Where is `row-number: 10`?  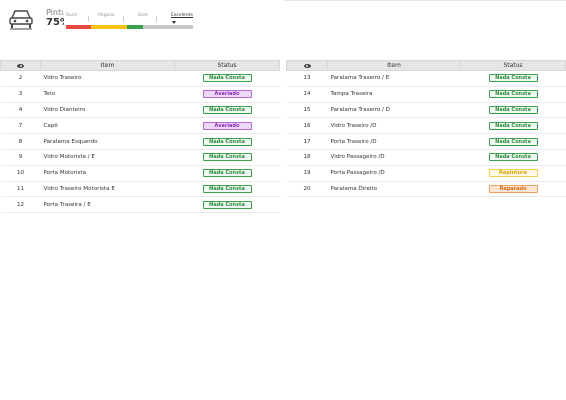 row-number: 10 is located at coordinates (20, 173).